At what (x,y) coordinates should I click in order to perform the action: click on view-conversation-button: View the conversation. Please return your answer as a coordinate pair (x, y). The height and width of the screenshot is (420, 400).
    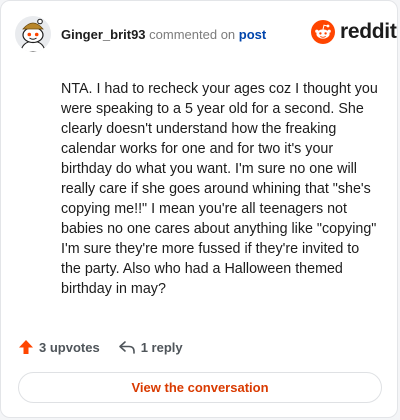
    Looking at the image, I should click on (200, 387).